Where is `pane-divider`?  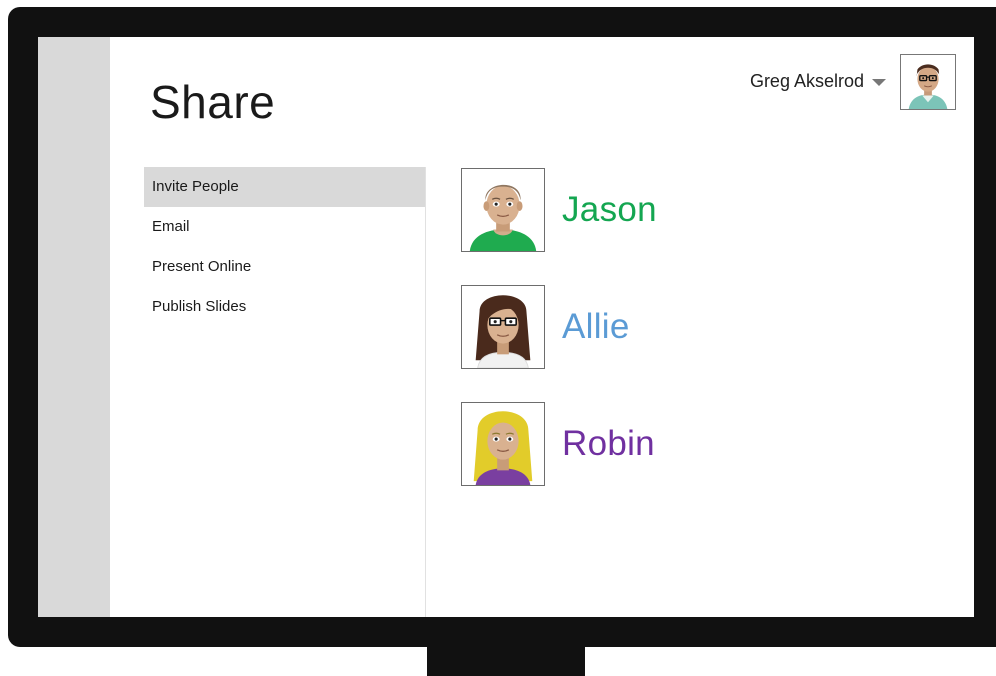
pane-divider is located at coordinates (425, 392).